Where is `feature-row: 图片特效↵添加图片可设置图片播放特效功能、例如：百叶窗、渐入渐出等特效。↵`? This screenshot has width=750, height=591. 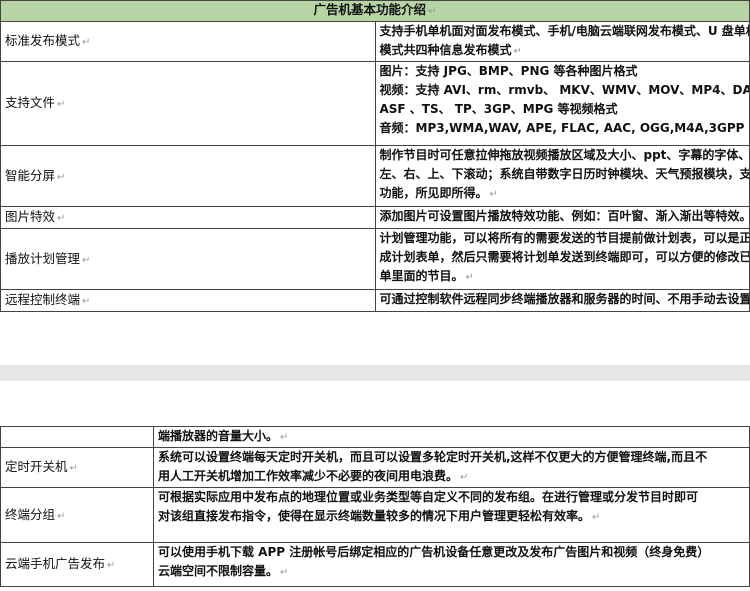 feature-row: 图片特效↵添加图片可设置图片播放特效功能、例如：百叶窗、渐入渐出等特效。↵ is located at coordinates (375, 217).